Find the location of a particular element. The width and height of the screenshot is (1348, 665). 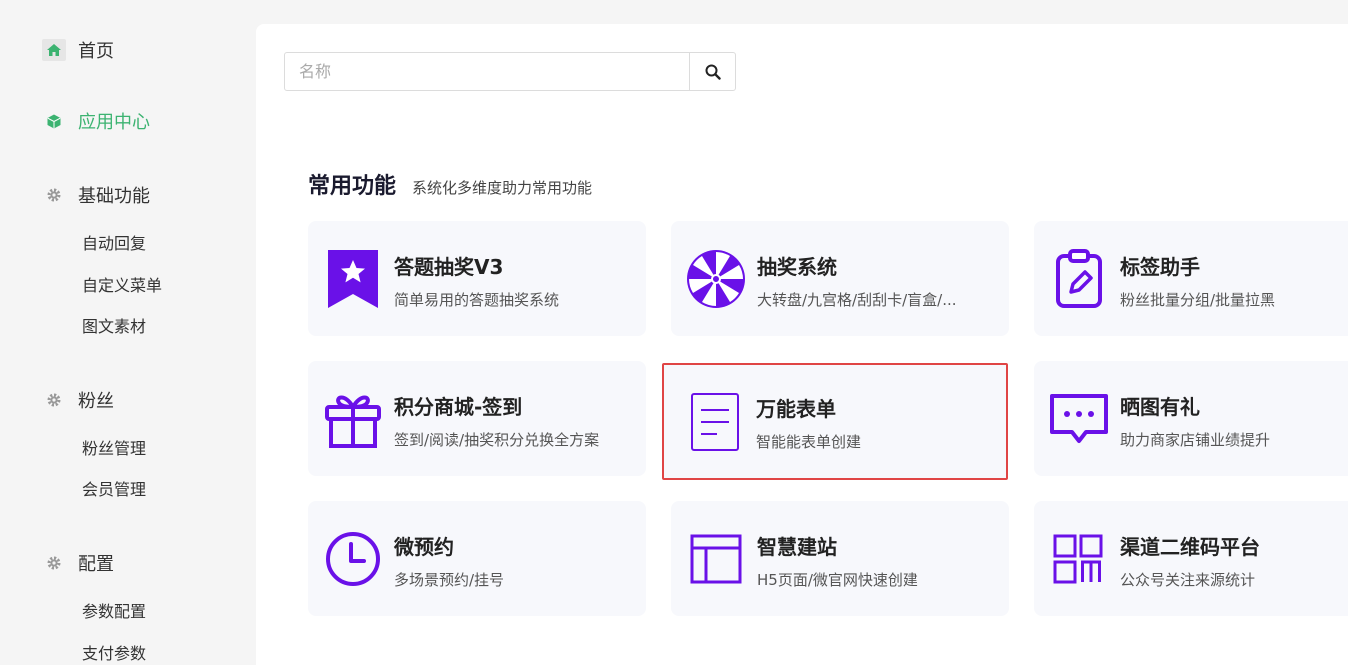

home-icon is located at coordinates (54, 50).